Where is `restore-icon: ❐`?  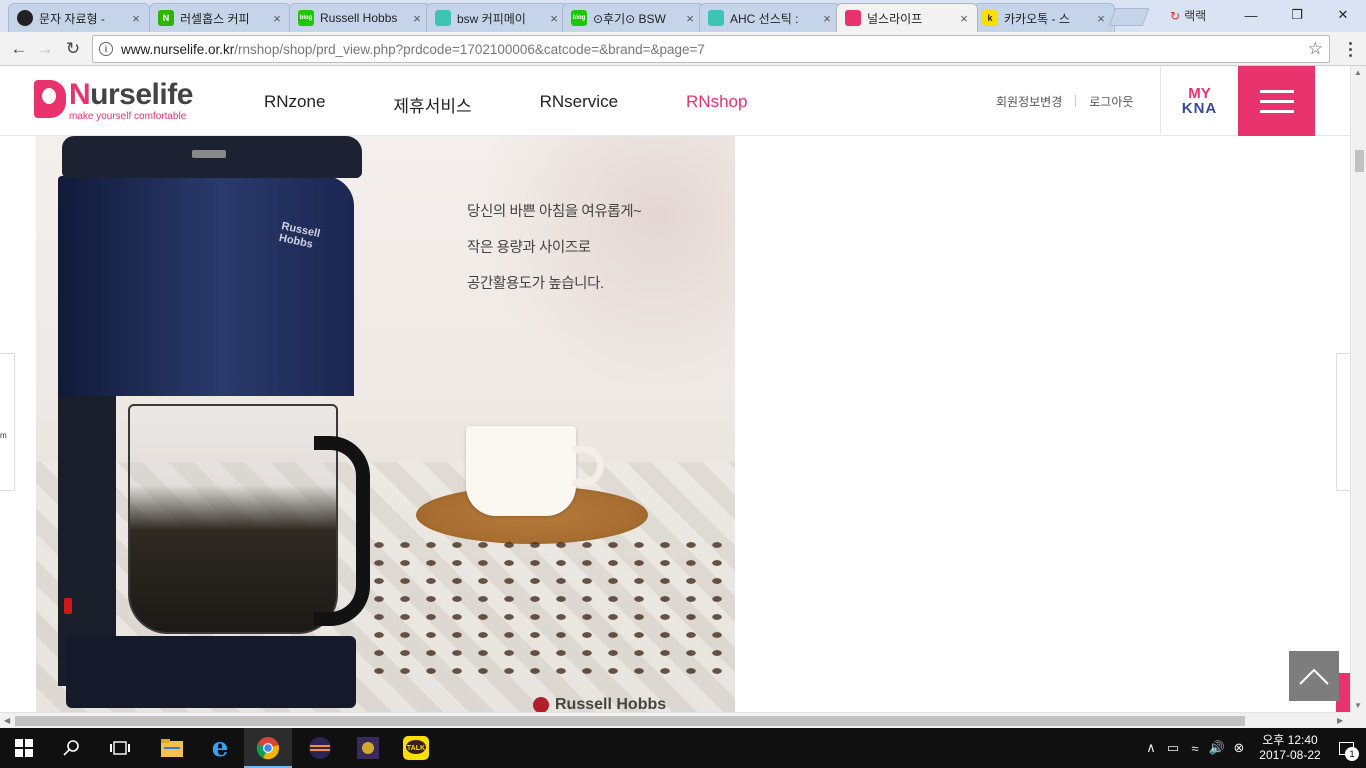
restore-icon: ❐ is located at coordinates (1297, 15).